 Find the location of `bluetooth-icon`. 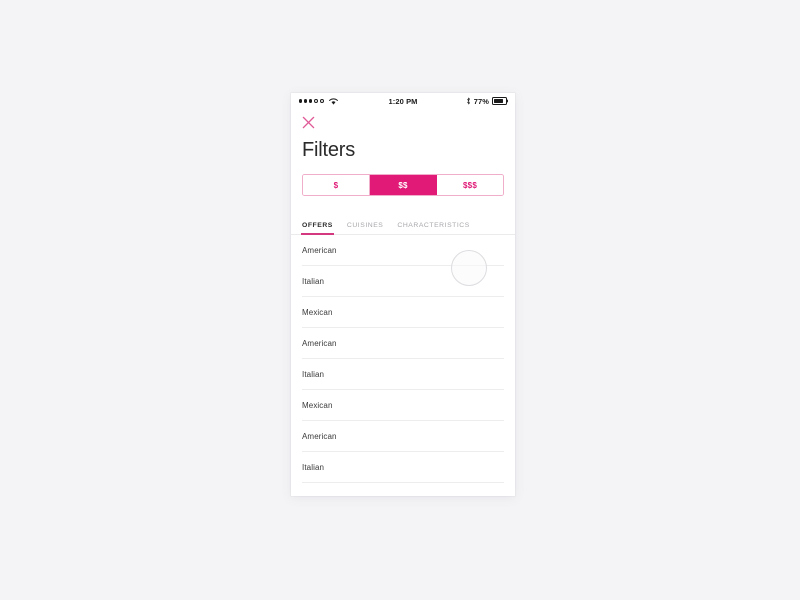

bluetooth-icon is located at coordinates (468, 101).